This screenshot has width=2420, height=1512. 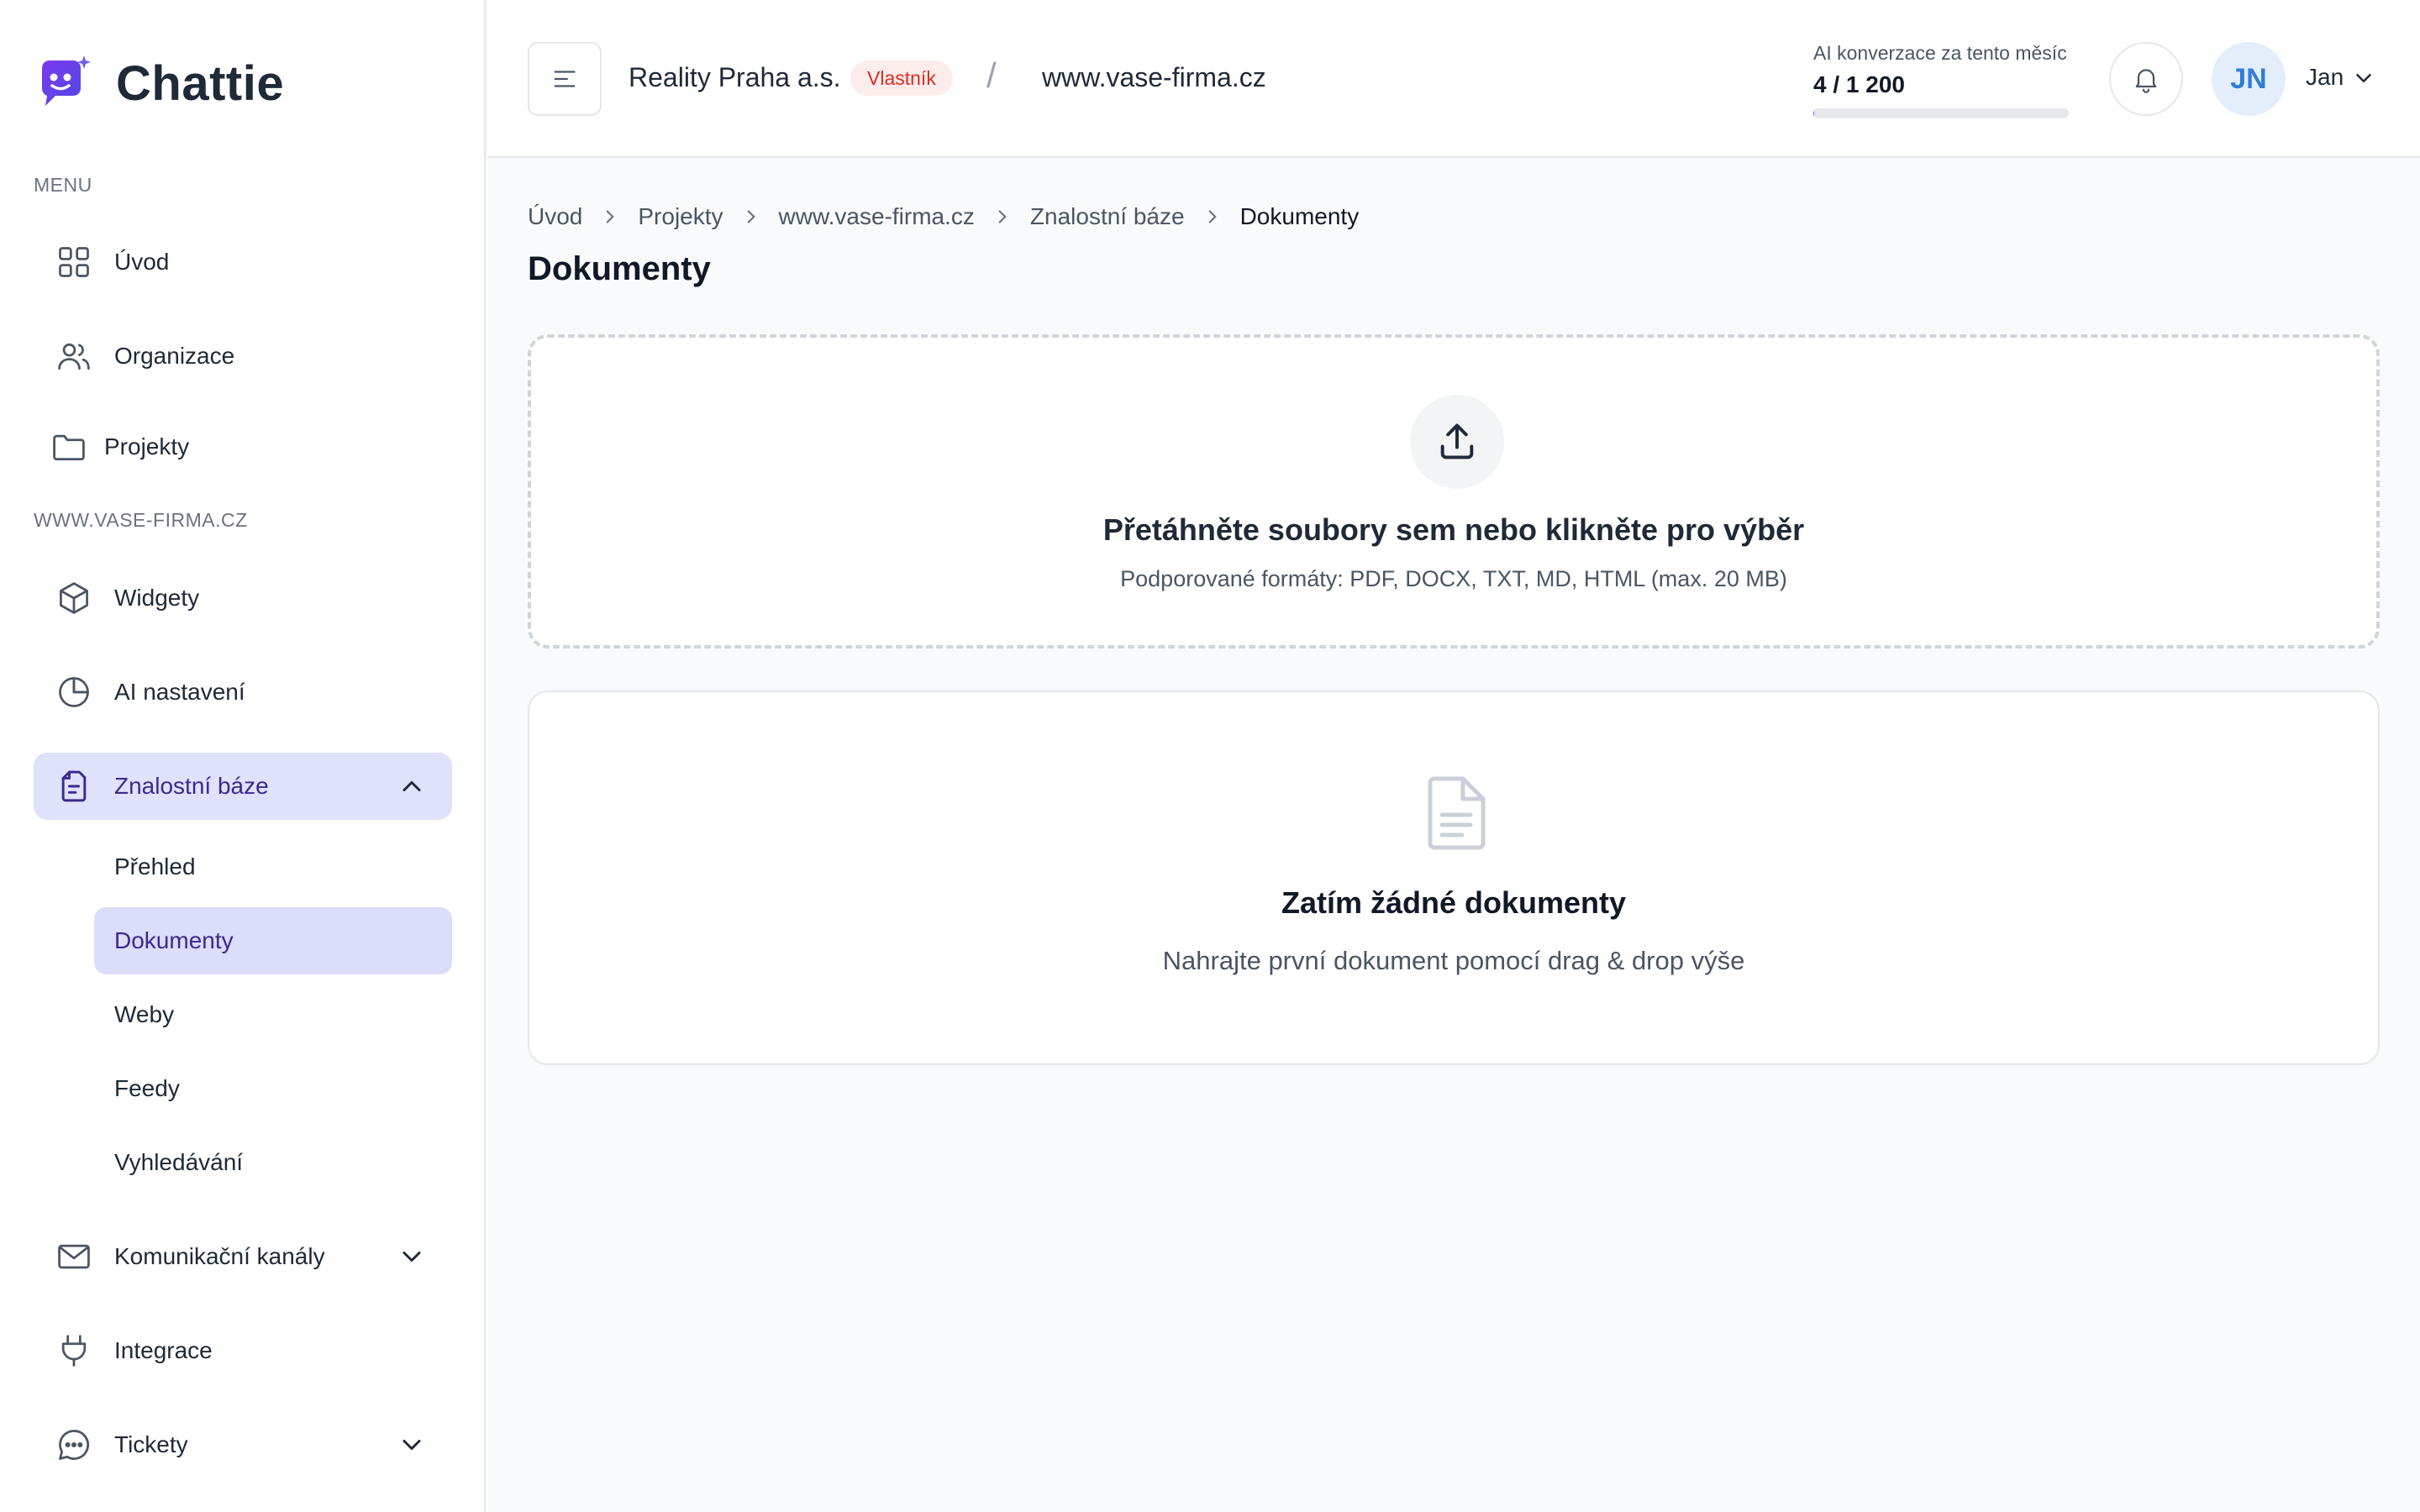 What do you see at coordinates (63, 83) in the screenshot?
I see `chat-bubble-logo-icon` at bounding box center [63, 83].